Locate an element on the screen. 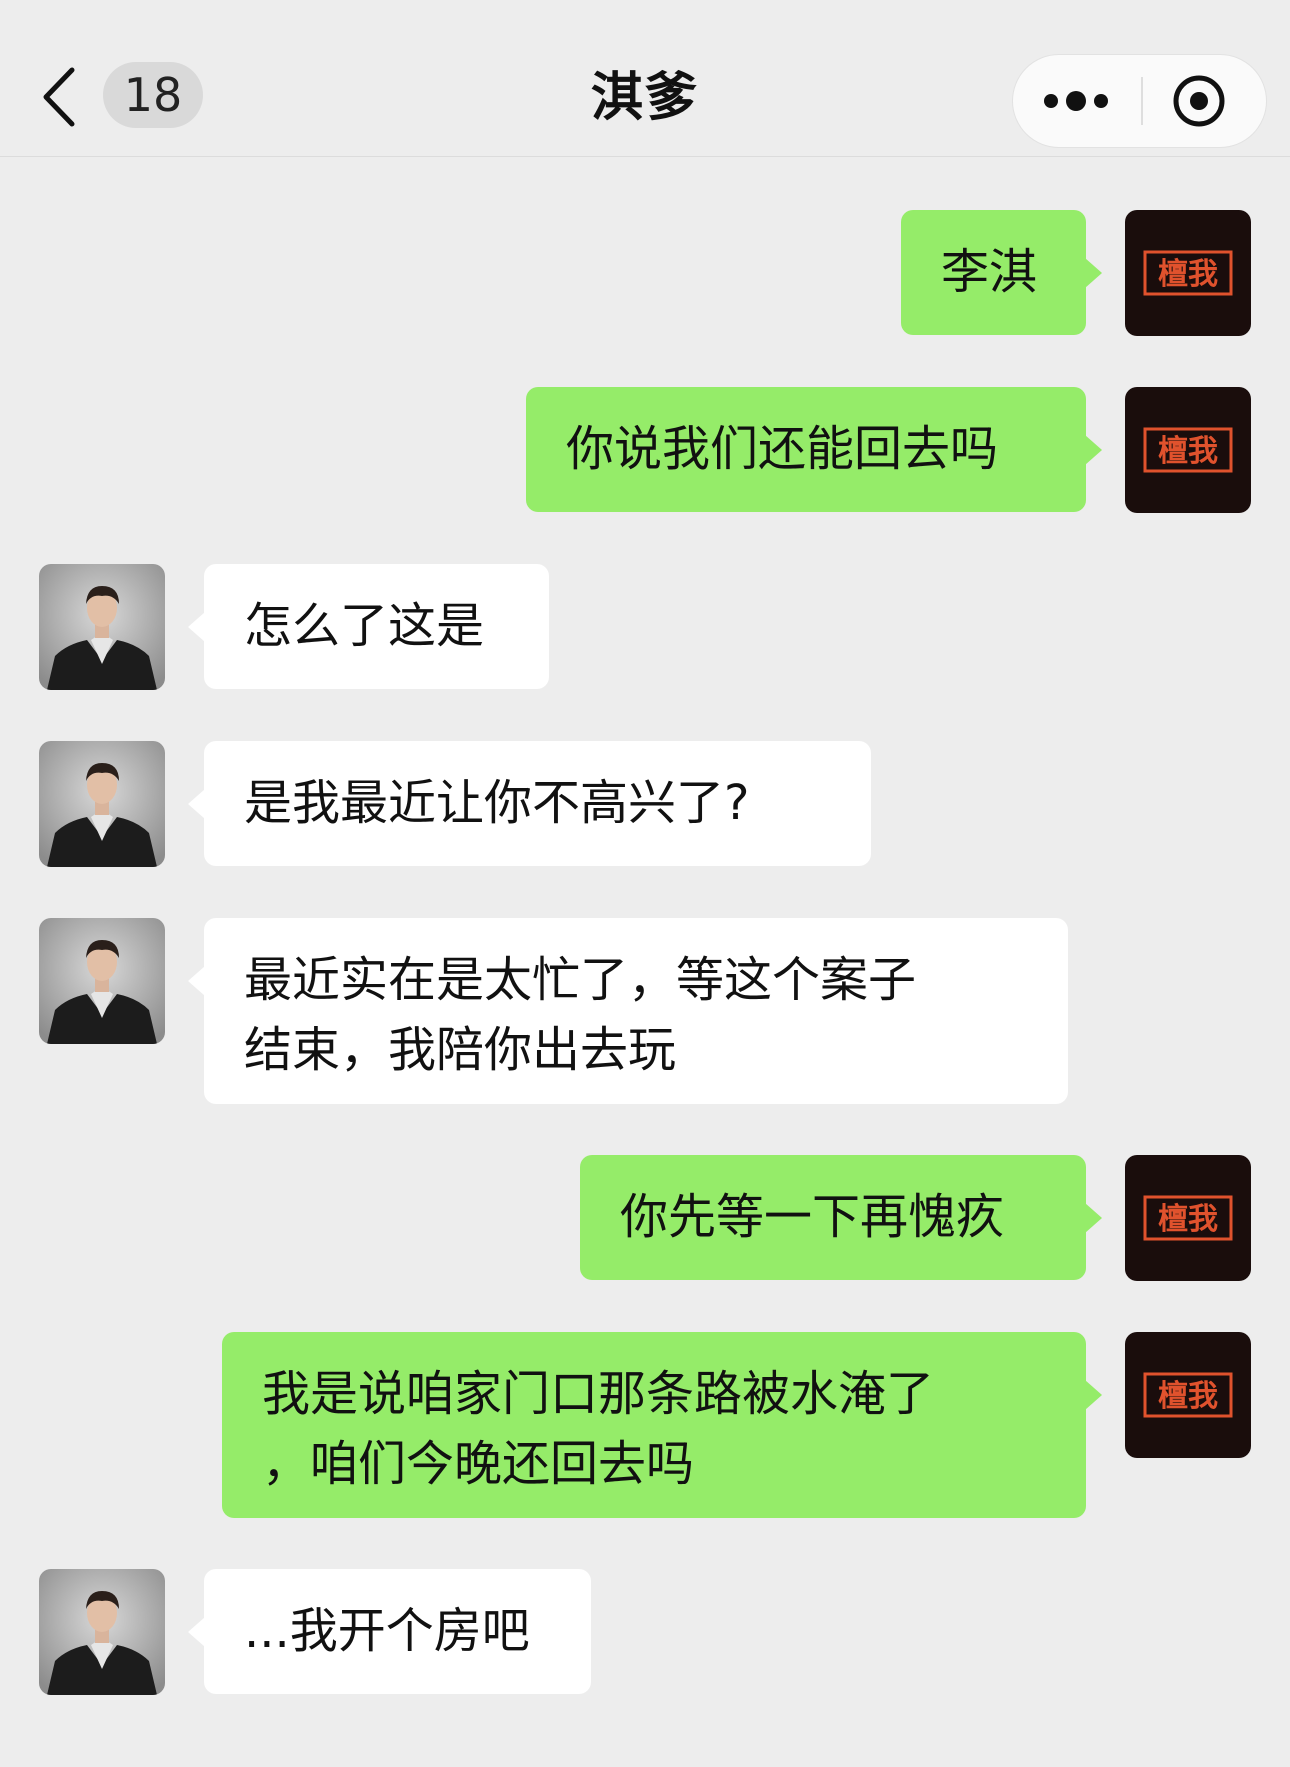 Image resolution: width=1290 pixels, height=1767 pixels. close-button is located at coordinates (1205, 101).